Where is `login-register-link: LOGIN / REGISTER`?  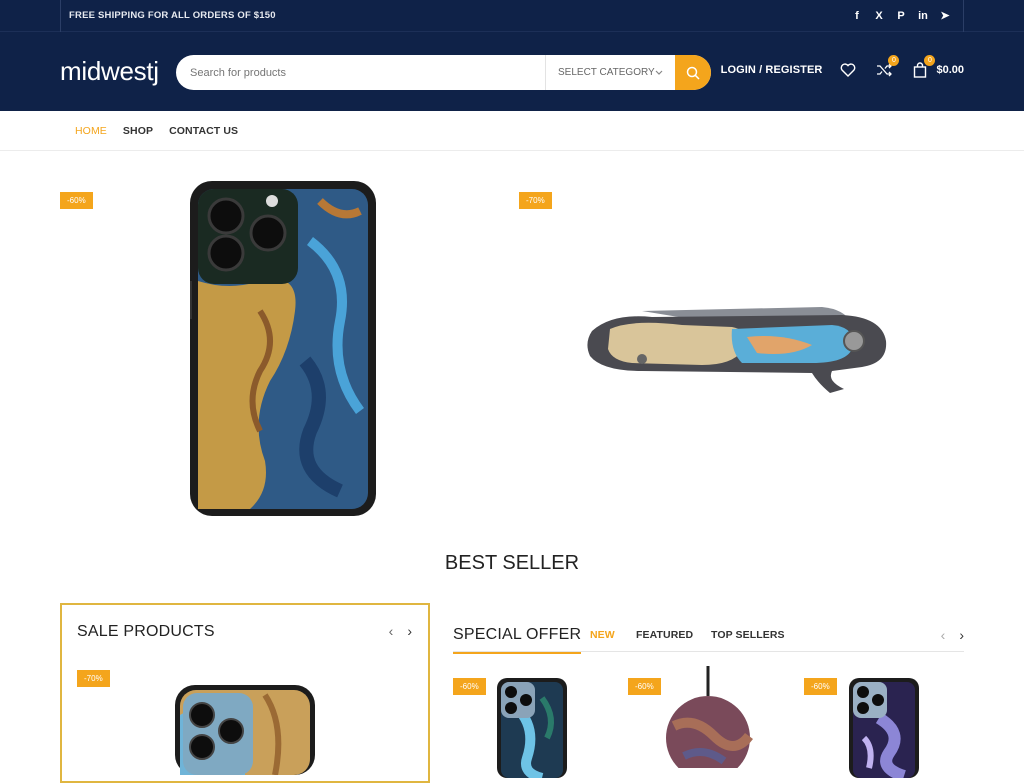 login-register-link: LOGIN / REGISTER is located at coordinates (772, 70).